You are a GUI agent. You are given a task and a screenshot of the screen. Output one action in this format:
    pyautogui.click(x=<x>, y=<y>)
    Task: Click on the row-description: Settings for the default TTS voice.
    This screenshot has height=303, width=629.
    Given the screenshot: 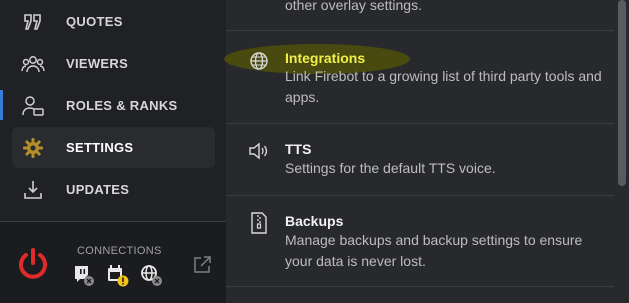 What is the action you would take?
    pyautogui.click(x=390, y=168)
    